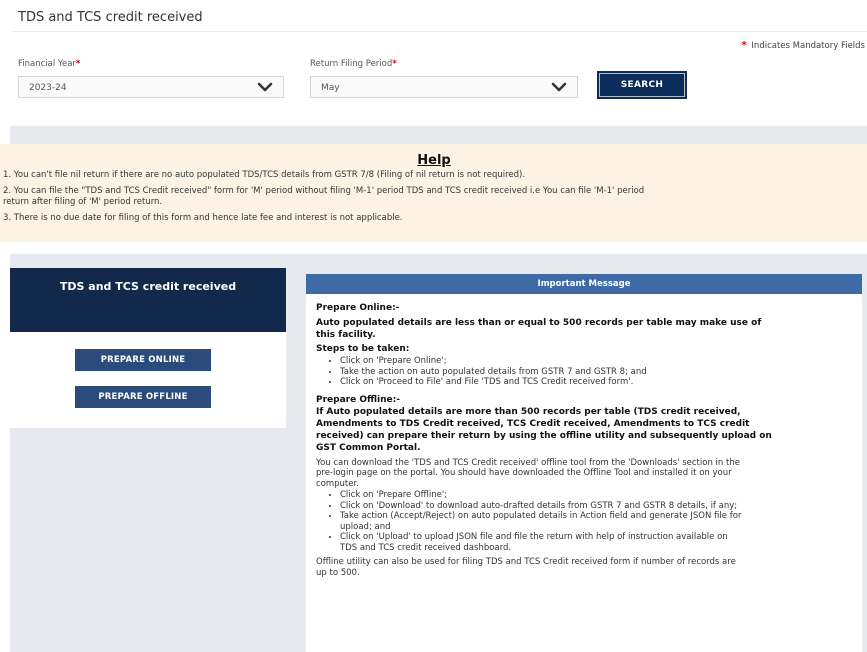  I want to click on return-period-label: Return Filing Period*, so click(353, 64).